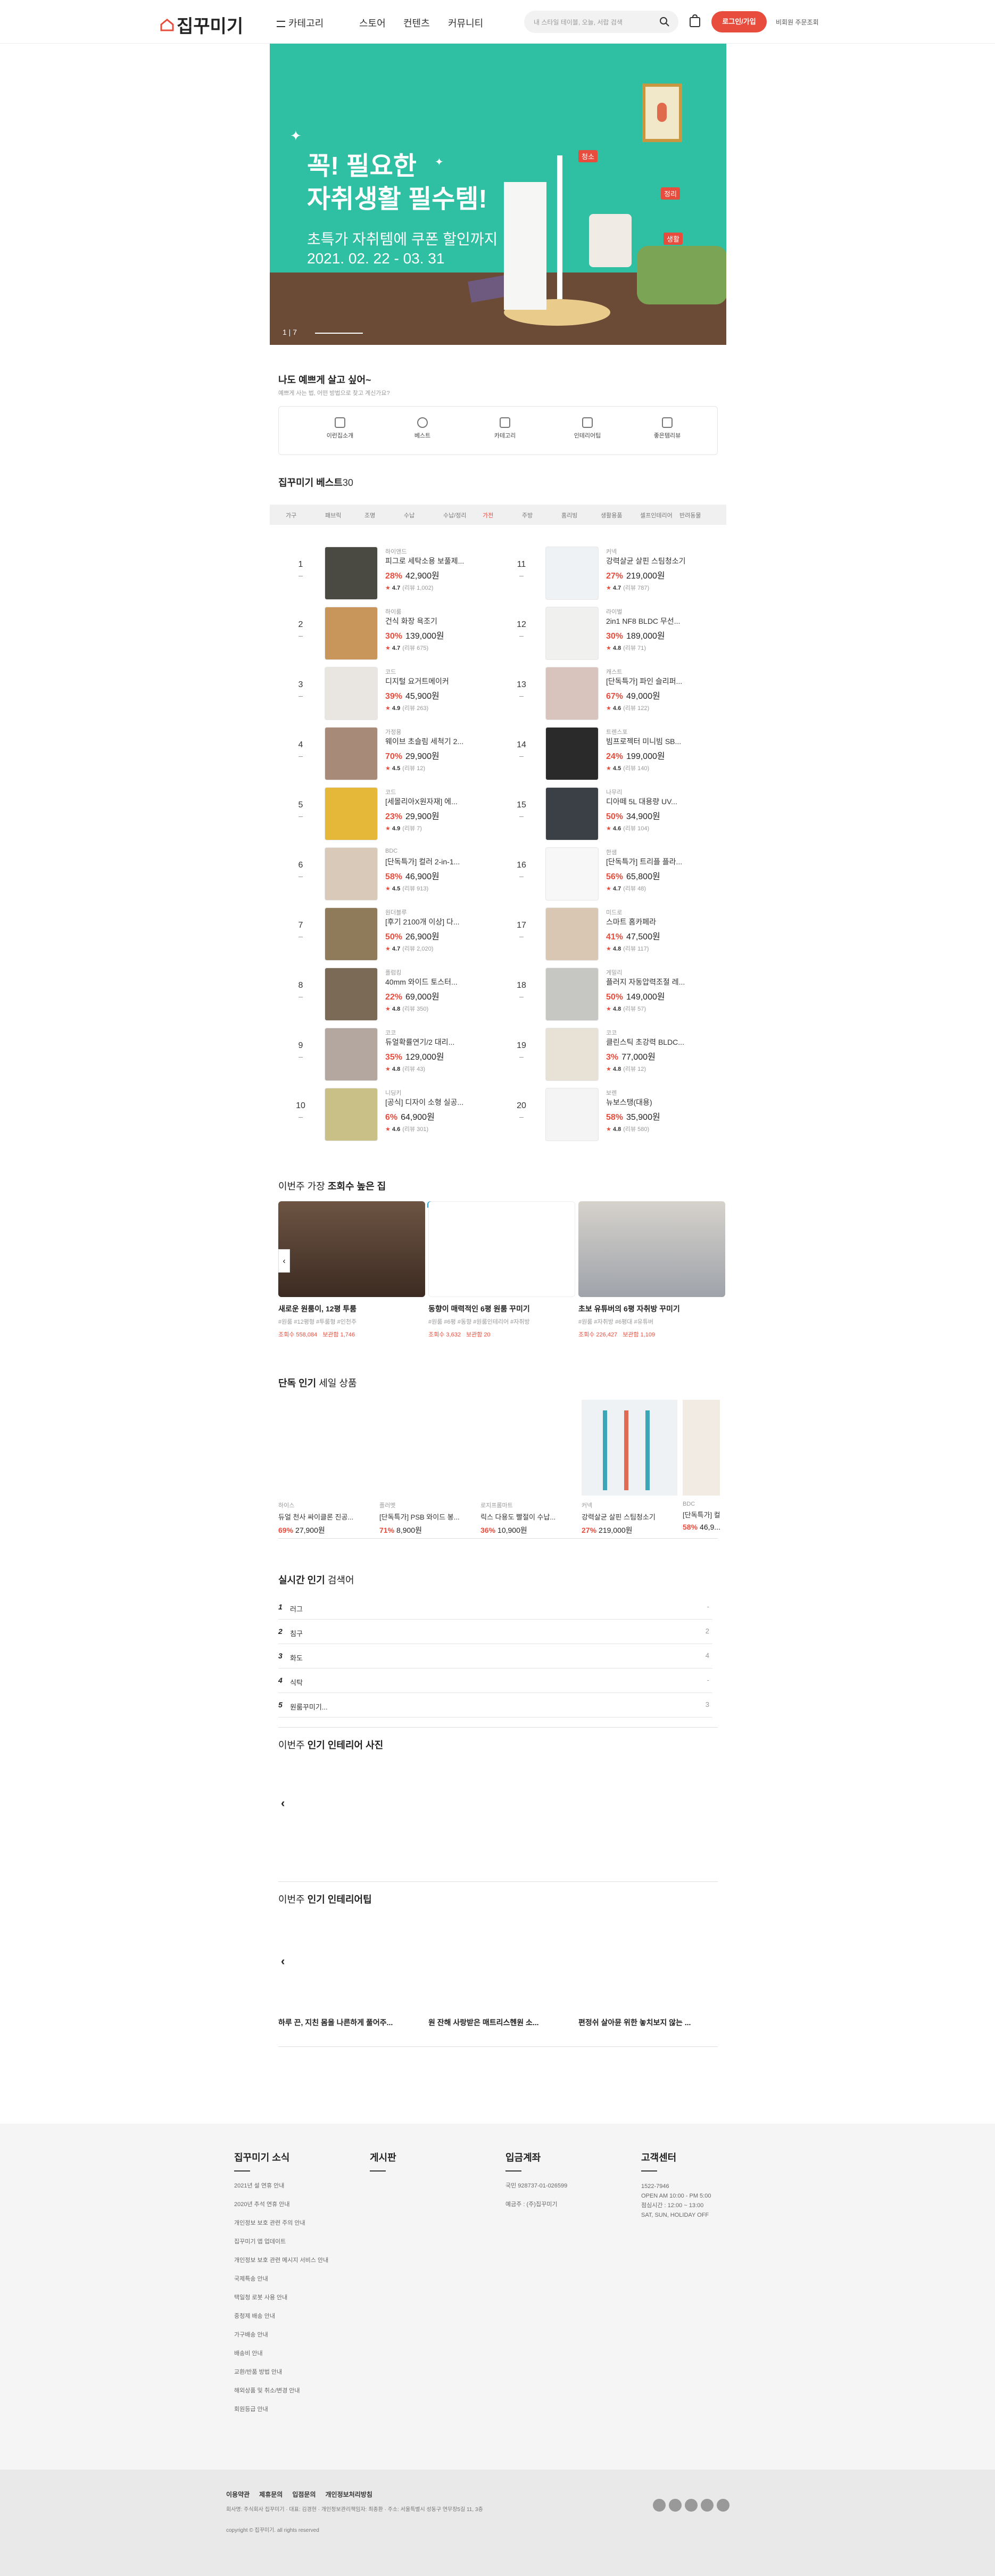 The height and width of the screenshot is (2576, 995). What do you see at coordinates (587, 428) in the screenshot?
I see `shortcut-interior-tip: 인테리어팁` at bounding box center [587, 428].